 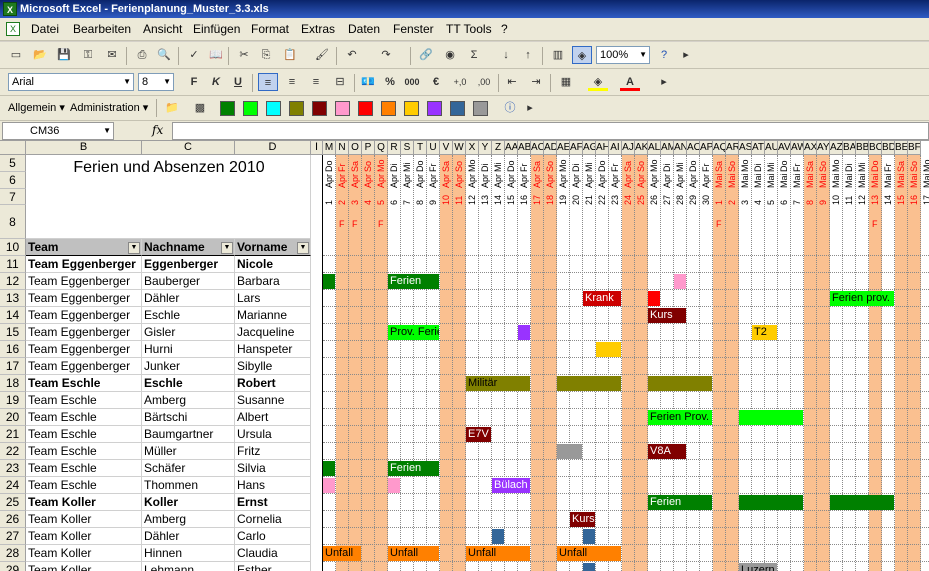 I want to click on row-header: 12, so click(x=13, y=281).